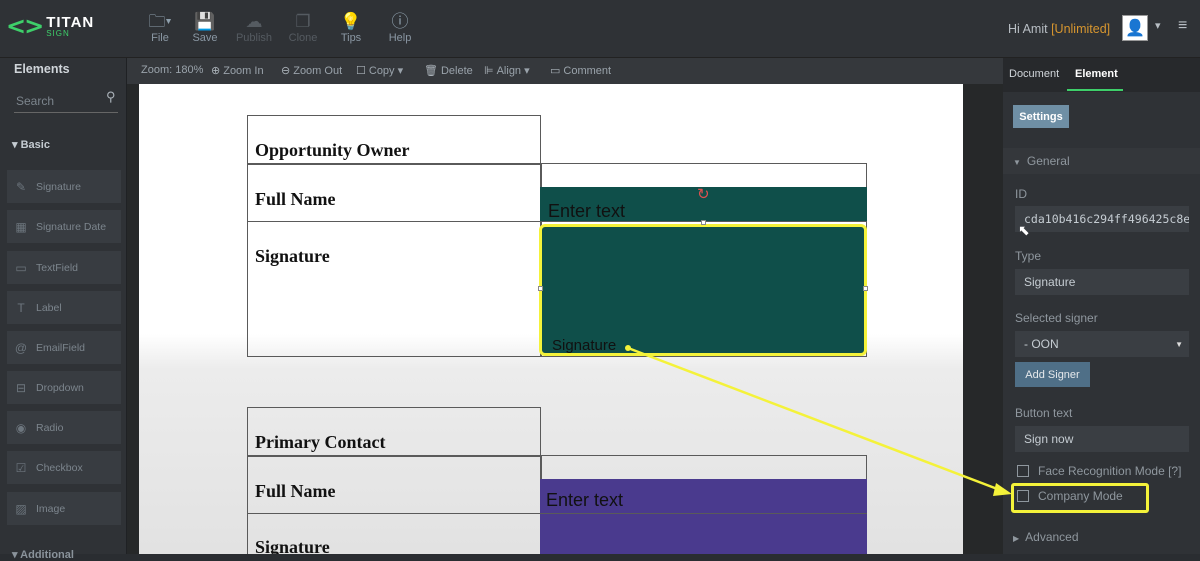  I want to click on annotation-arrow, so click(818, 420).